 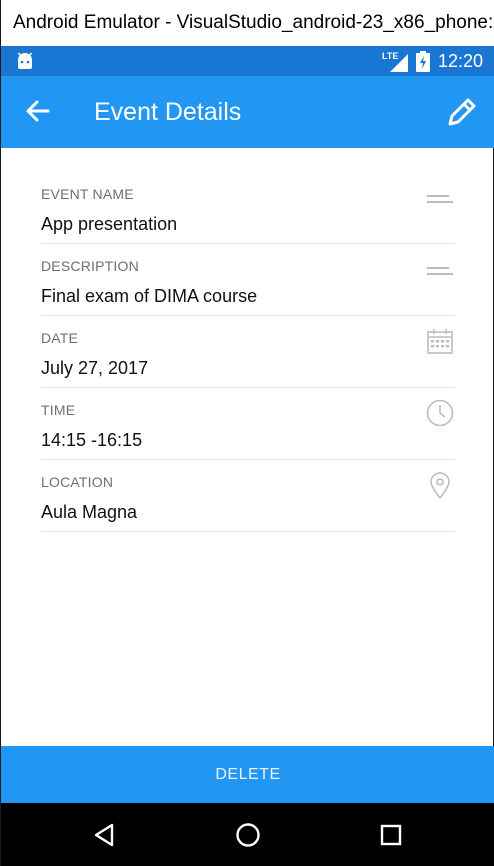 I want to click on field-value: Aula Magna, so click(x=89, y=512).